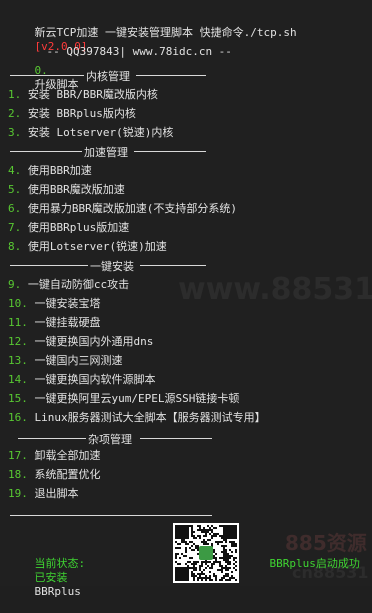  What do you see at coordinates (56, 493) in the screenshot?
I see `menu-item-label: 退出脚本` at bounding box center [56, 493].